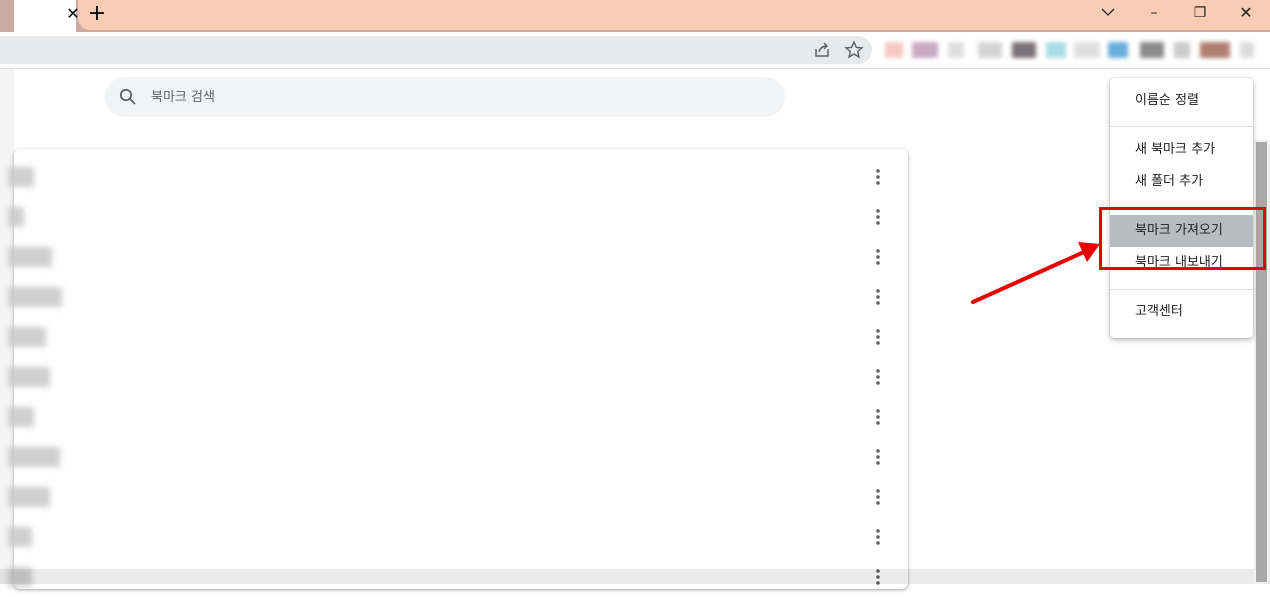  Describe the element at coordinates (1159, 311) in the screenshot. I see `menu-item-label: 고객센터` at that location.